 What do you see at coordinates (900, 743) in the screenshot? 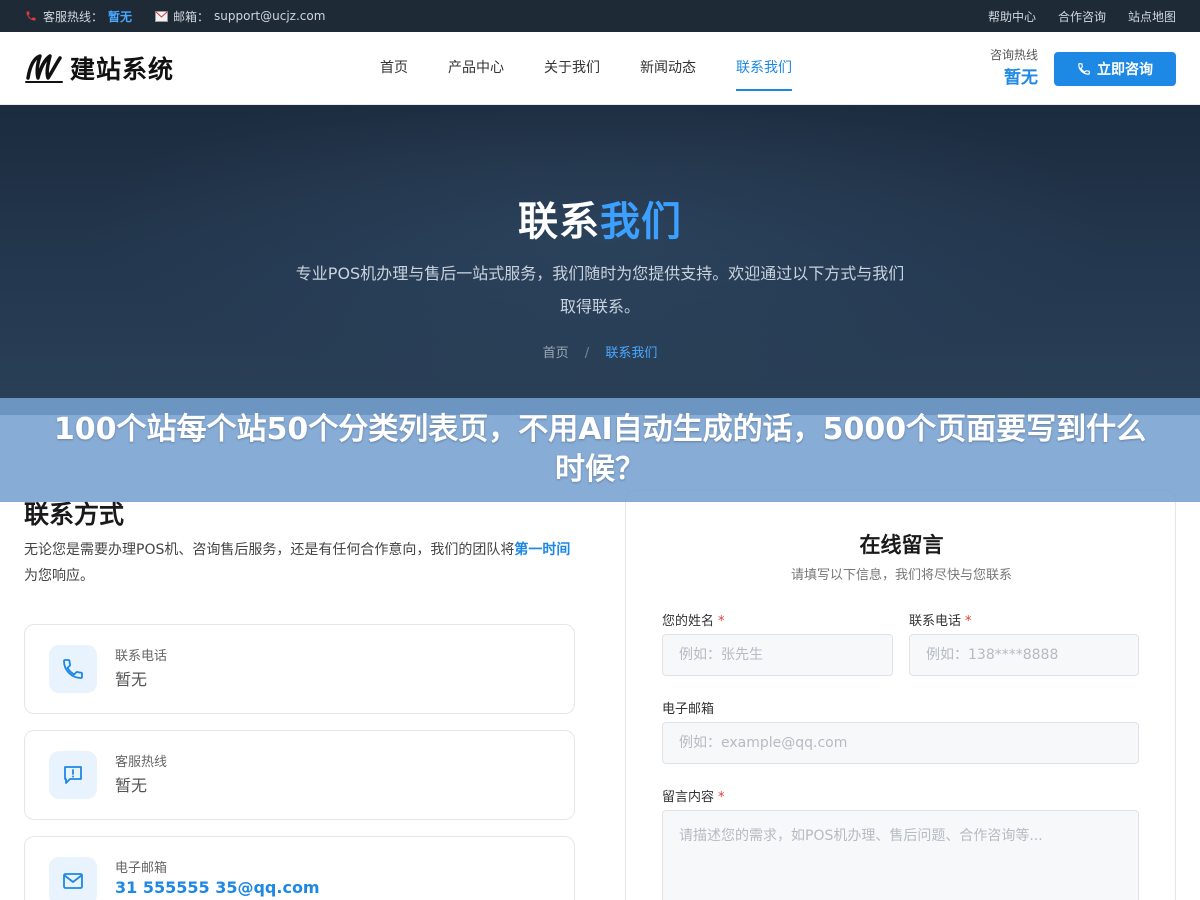
I see `email-input` at bounding box center [900, 743].